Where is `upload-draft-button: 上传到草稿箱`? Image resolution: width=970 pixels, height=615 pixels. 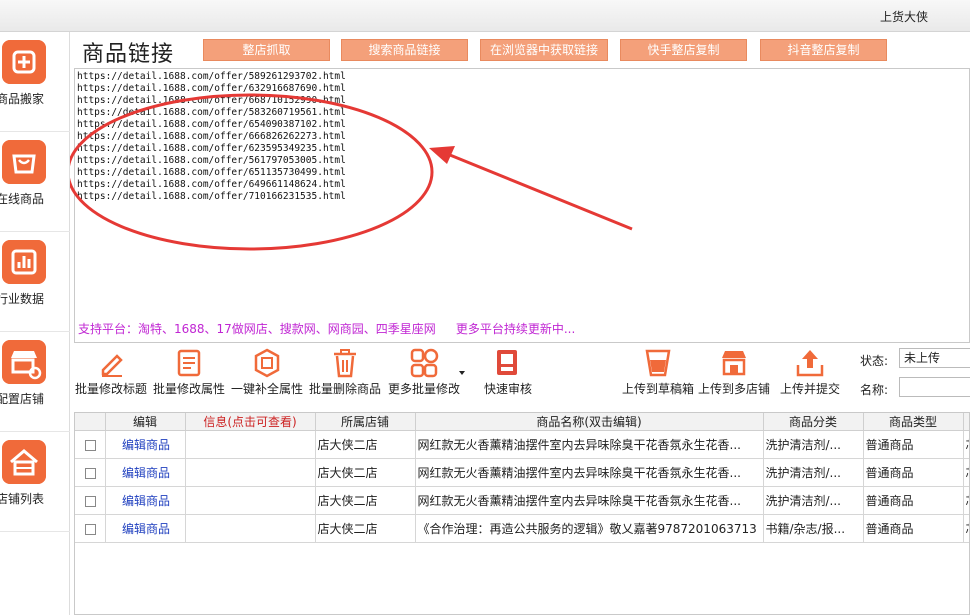
upload-draft-button: 上传到草稿箱 is located at coordinates (658, 373).